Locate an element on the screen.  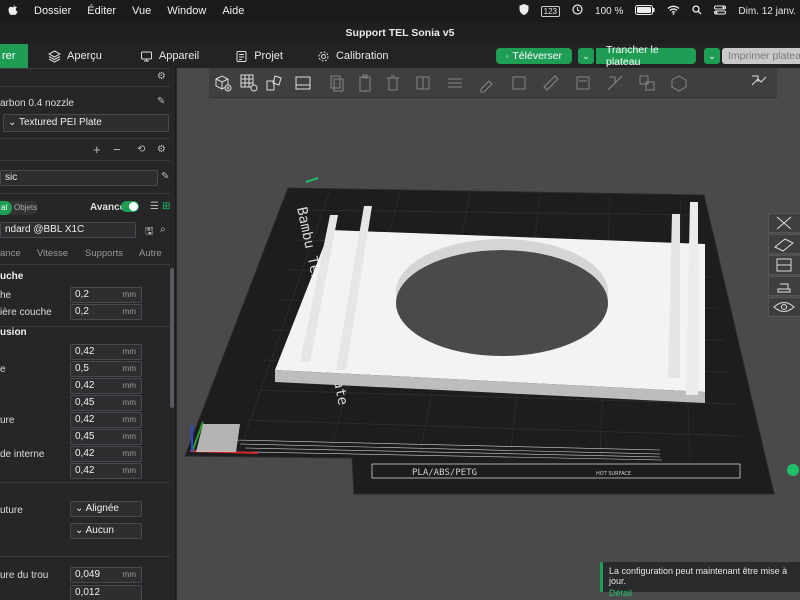
line-width-label: ure is located at coordinates (7, 420).